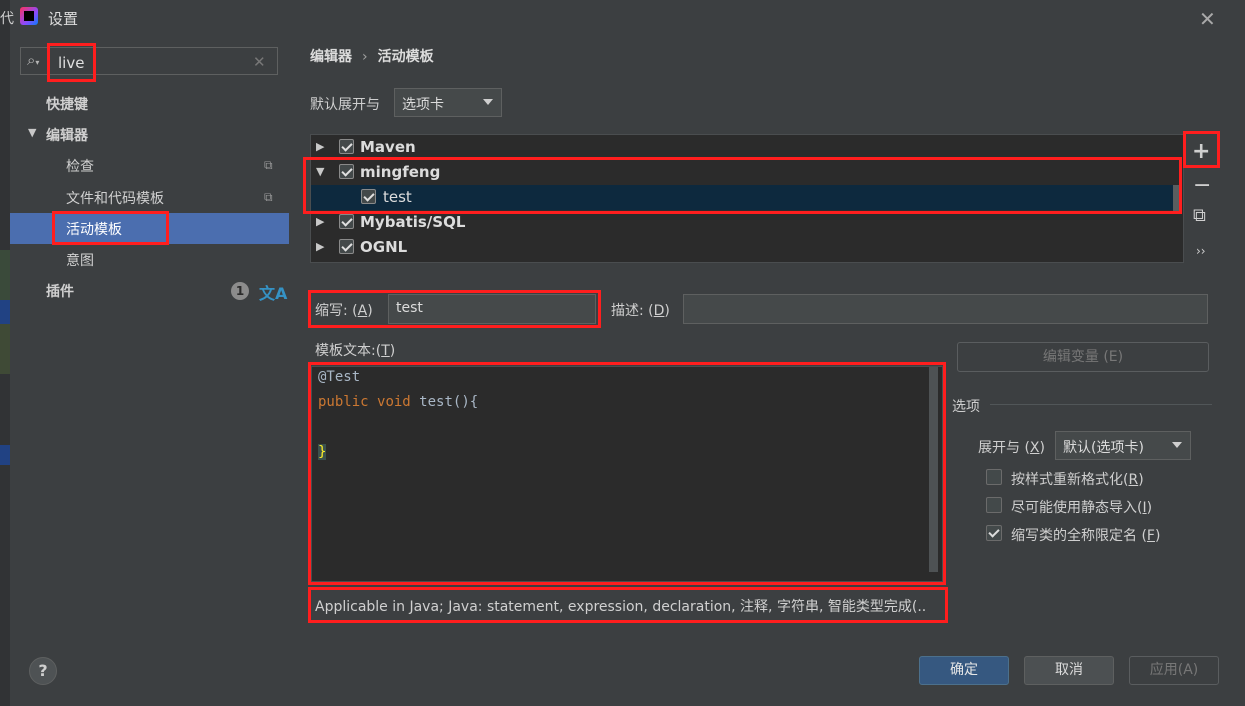 This screenshot has height=706, width=1245. What do you see at coordinates (345, 105) in the screenshot?
I see `default-expand-label: 默认展开与` at bounding box center [345, 105].